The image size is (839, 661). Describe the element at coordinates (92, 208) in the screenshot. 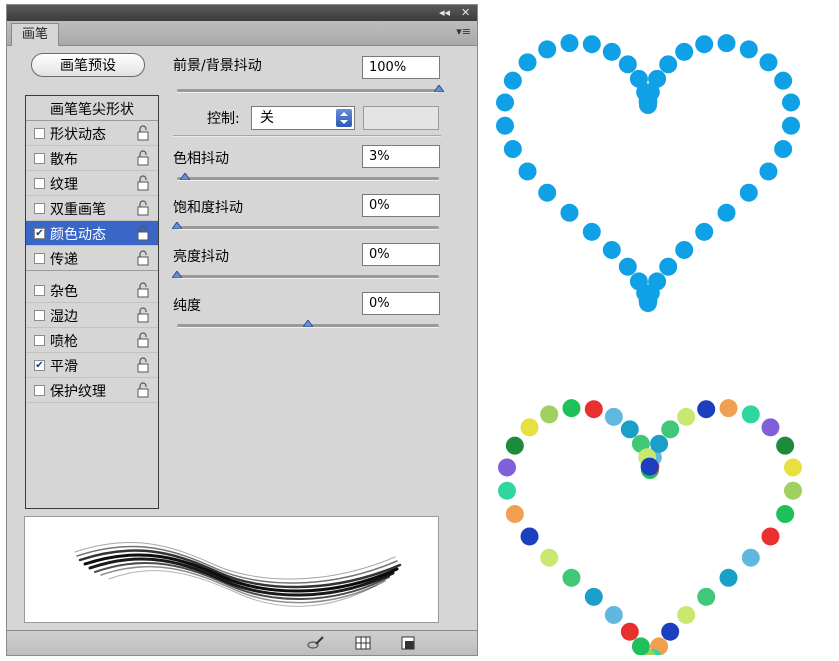

I see `list-item: 双重画笔` at that location.